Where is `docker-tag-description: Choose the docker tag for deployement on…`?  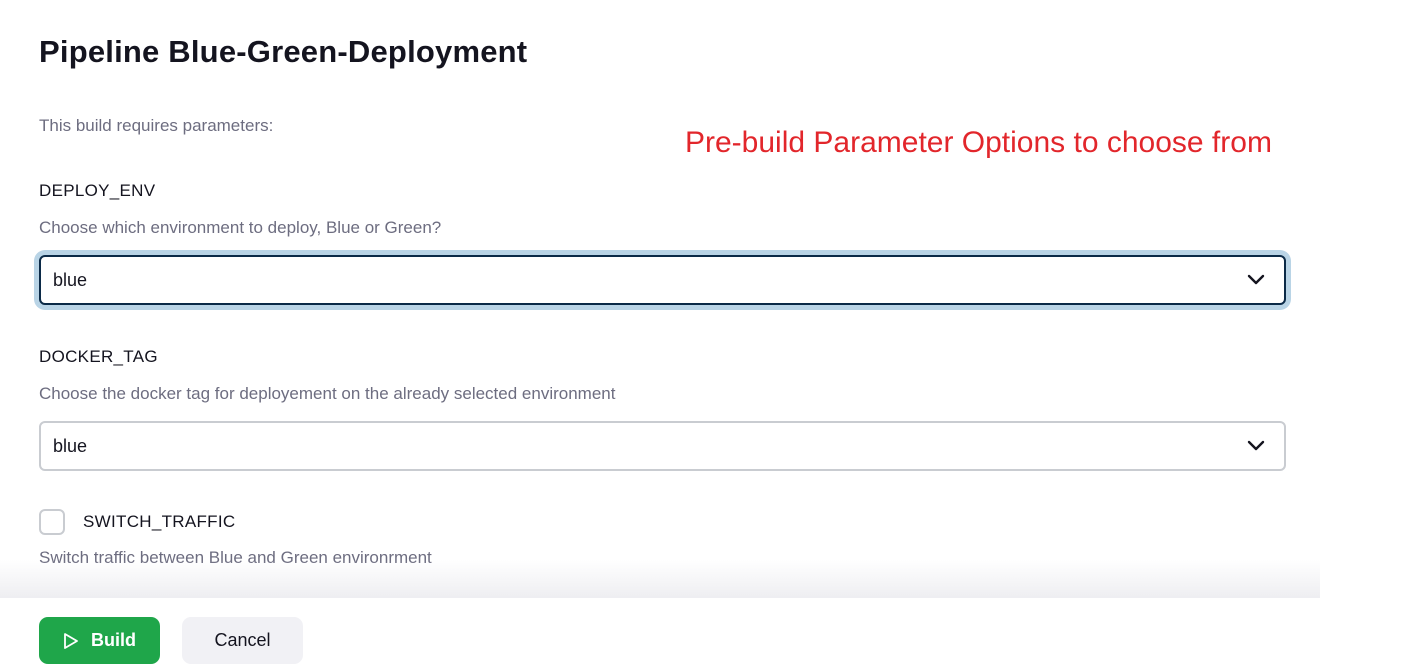 docker-tag-description: Choose the docker tag for deployement on… is located at coordinates (327, 393).